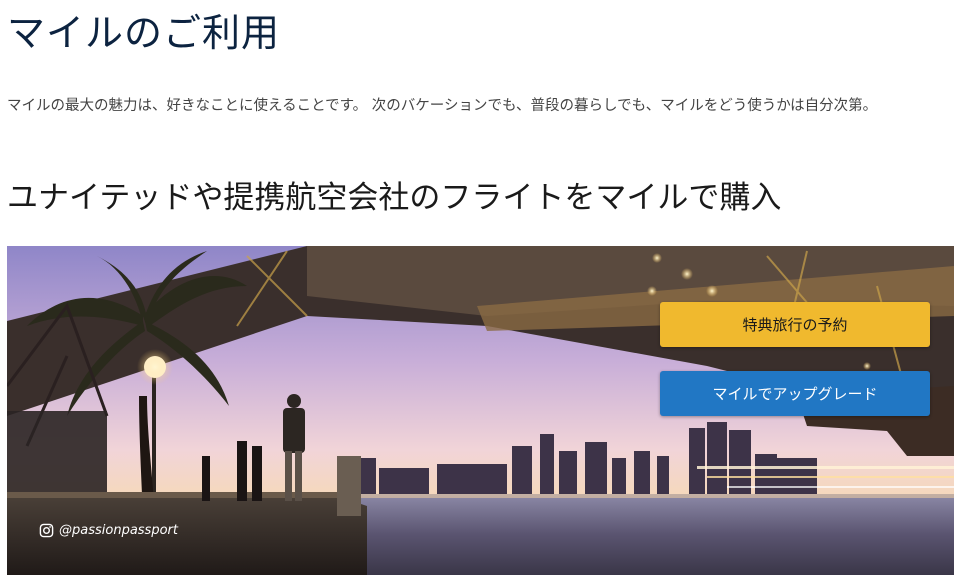 The height and width of the screenshot is (575, 964). What do you see at coordinates (394, 198) in the screenshot?
I see `section-title: ユナイテッドや提携航空会社のフライトをマイルで購入` at bounding box center [394, 198].